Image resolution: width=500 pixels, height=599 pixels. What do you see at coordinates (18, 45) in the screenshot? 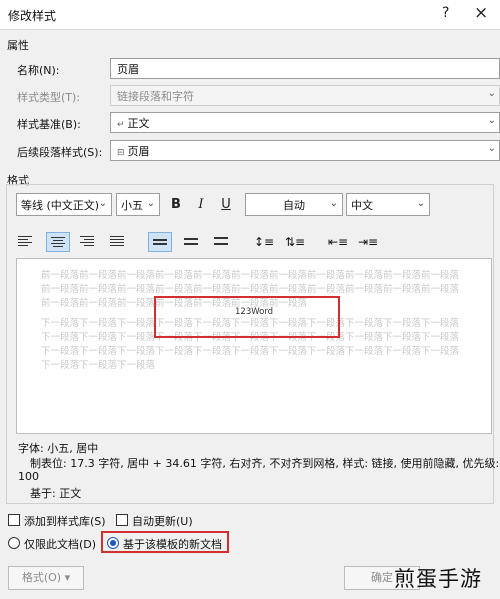
I see `properties-section-label: 属性` at bounding box center [18, 45].